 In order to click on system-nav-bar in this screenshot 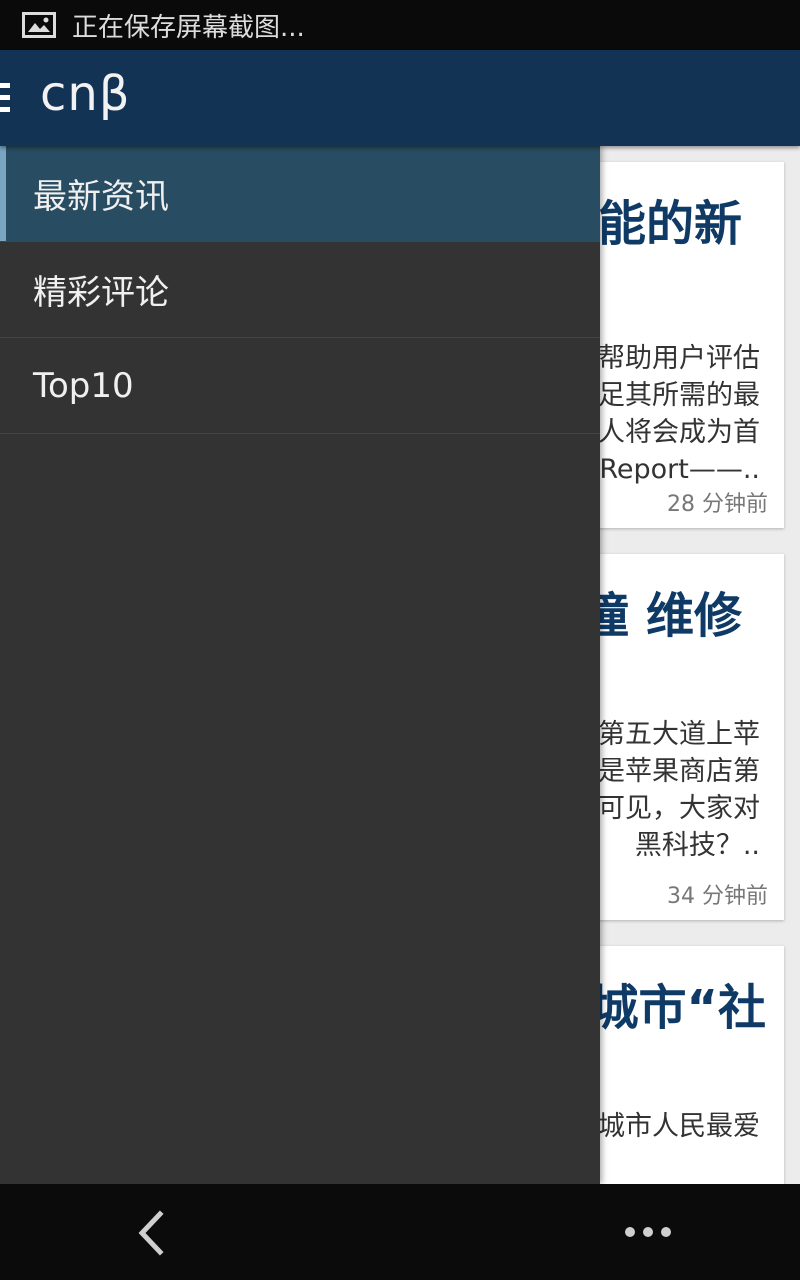, I will do `click(400, 1232)`.